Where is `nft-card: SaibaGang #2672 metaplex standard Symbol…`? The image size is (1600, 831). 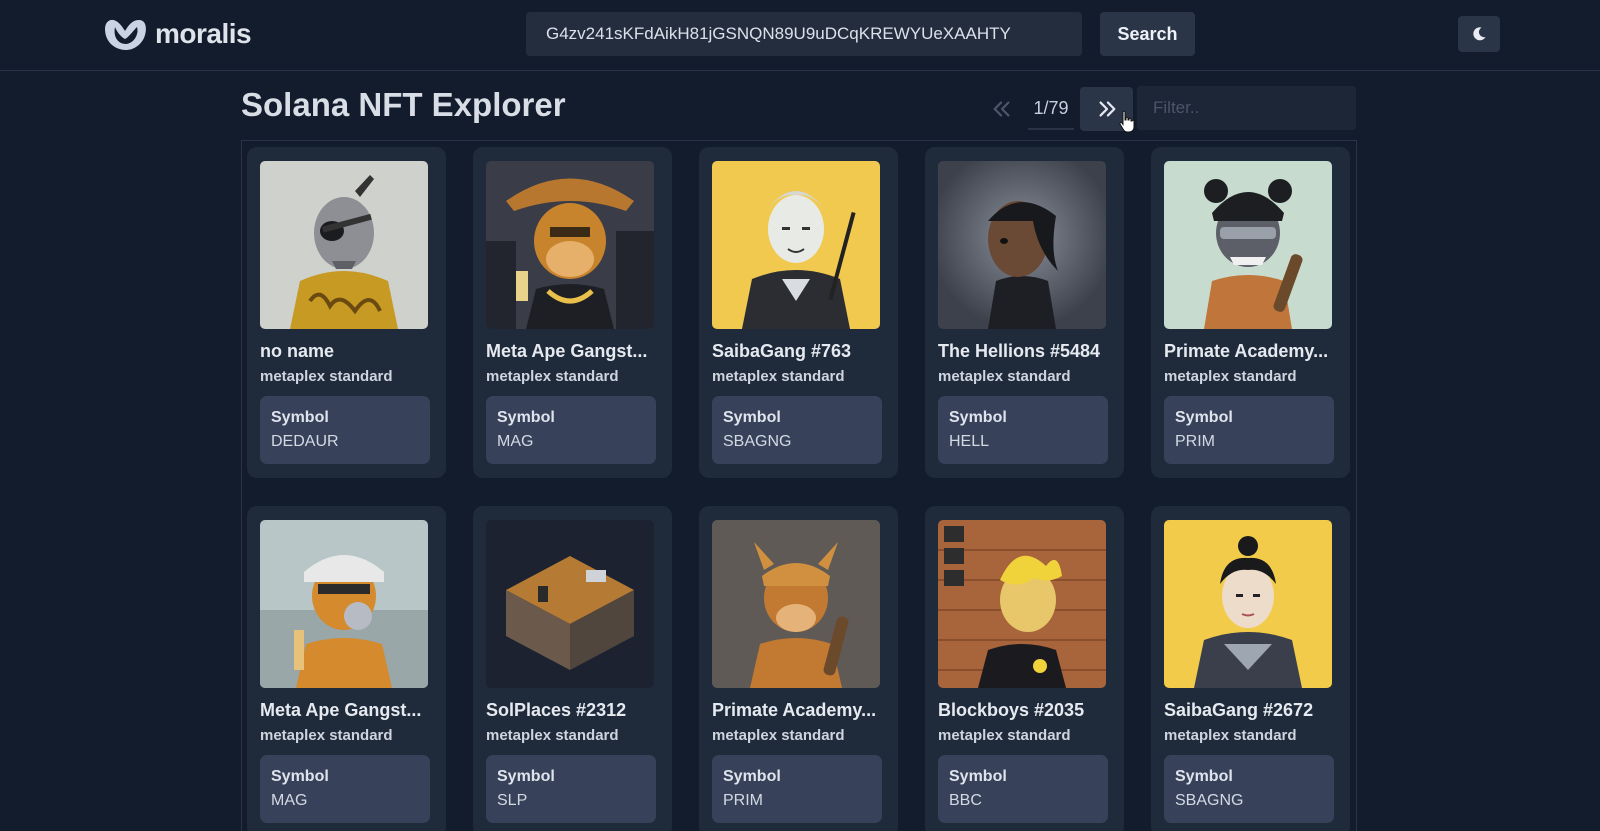
nft-card: SaibaGang #2672 metaplex standard Symbol… is located at coordinates (1250, 668).